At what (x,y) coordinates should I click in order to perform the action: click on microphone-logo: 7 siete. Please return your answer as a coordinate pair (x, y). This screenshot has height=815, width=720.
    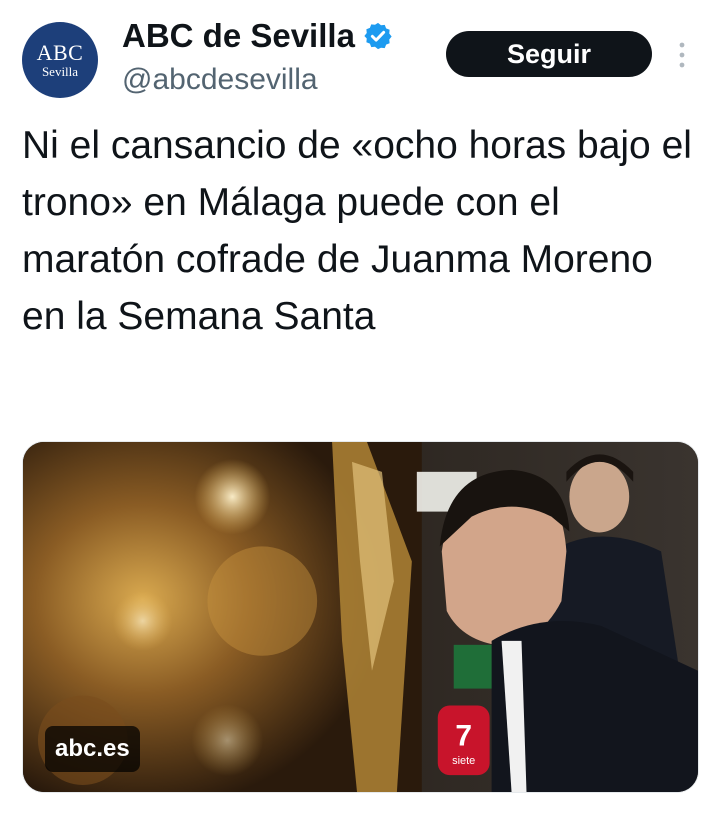
    Looking at the image, I should click on (463, 740).